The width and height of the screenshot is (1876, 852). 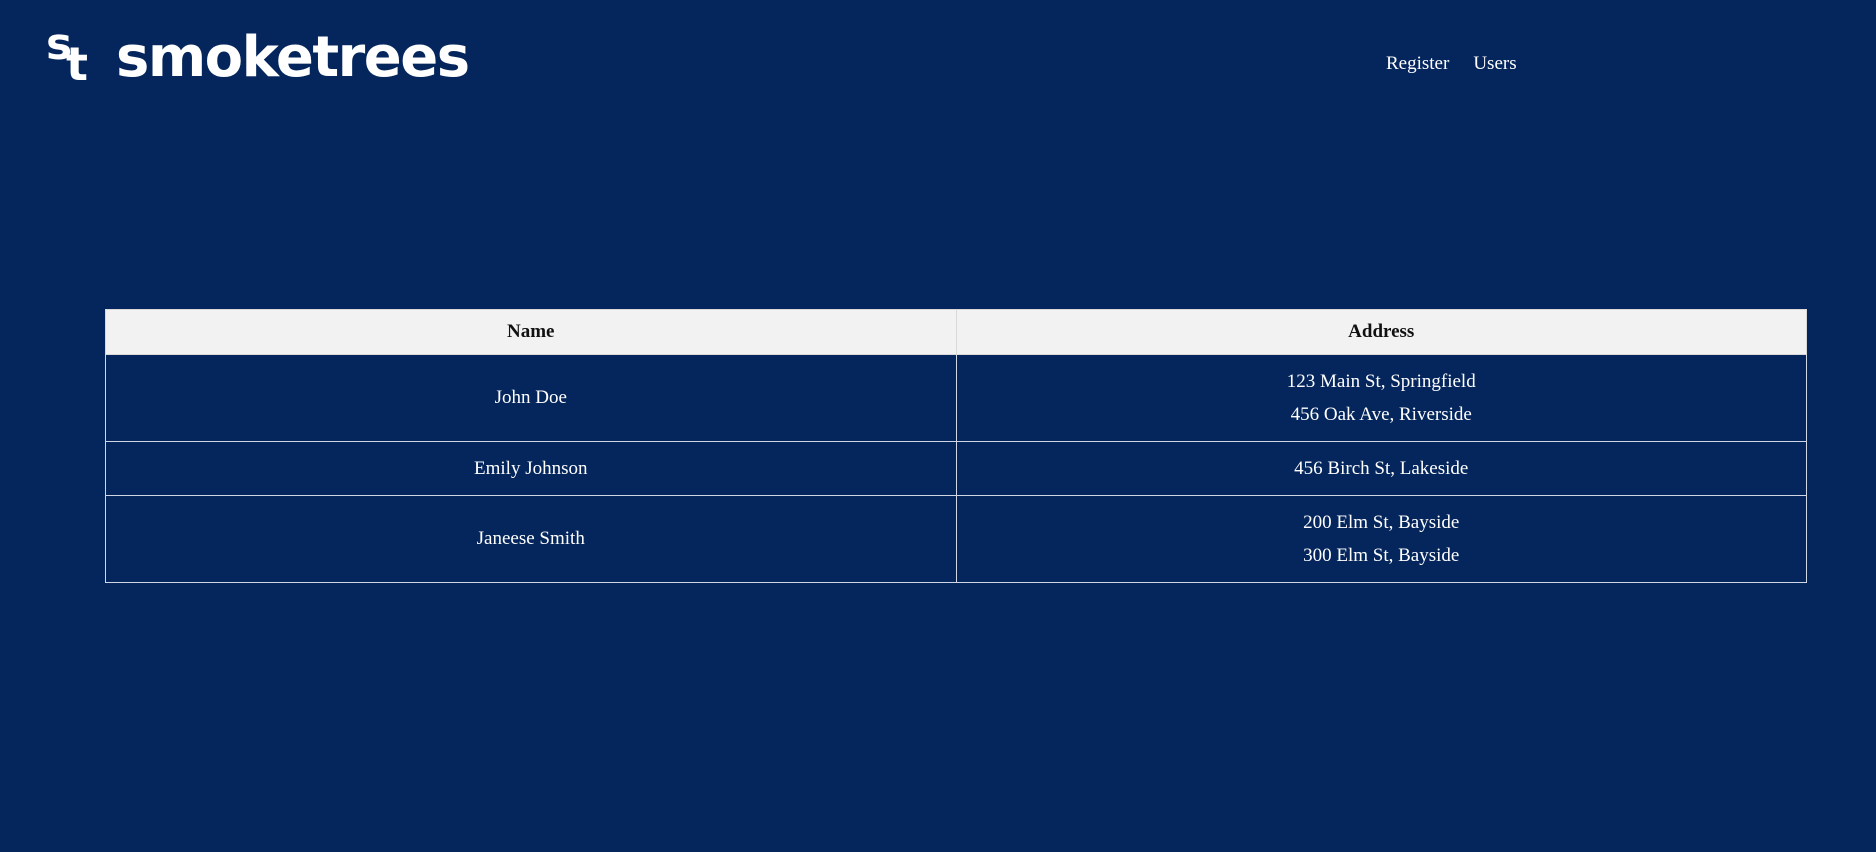 What do you see at coordinates (1381, 539) in the screenshot?
I see `address-cell: 200 Elm St, Bayside 300 Elm St, Bayside` at bounding box center [1381, 539].